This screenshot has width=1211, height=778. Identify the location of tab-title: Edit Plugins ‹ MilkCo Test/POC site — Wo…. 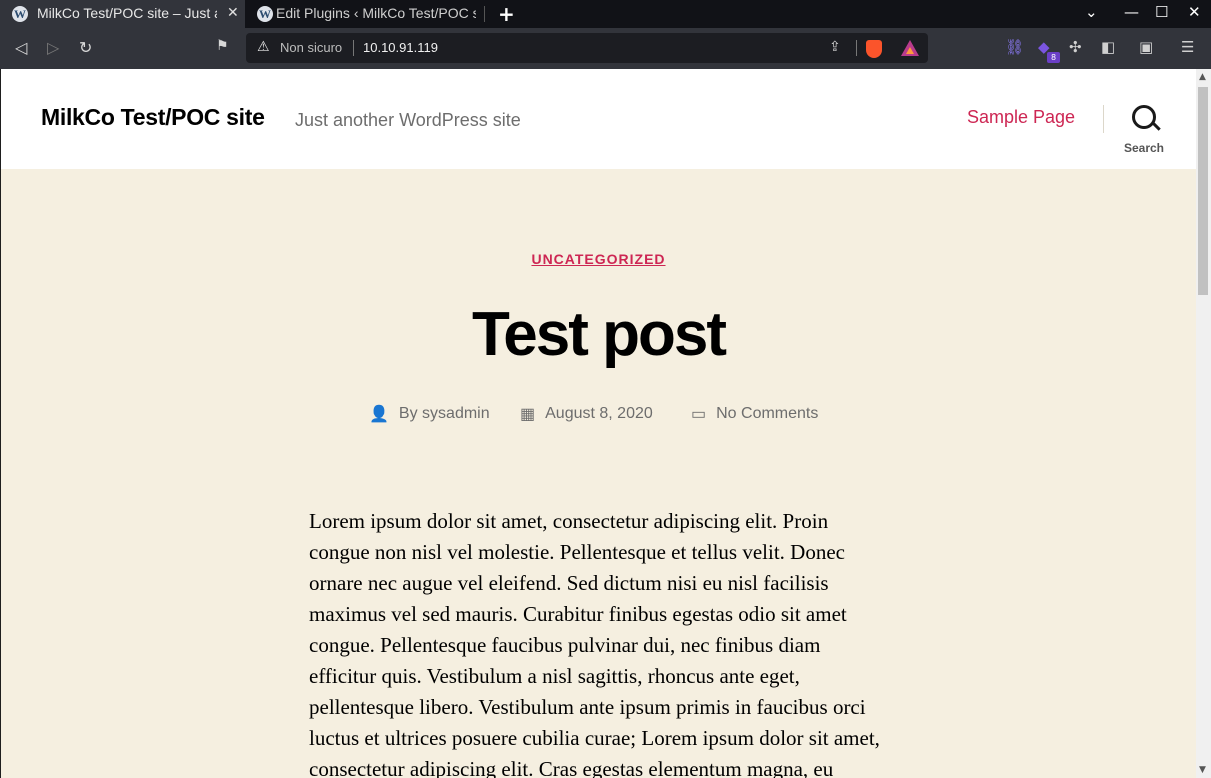
(376, 13).